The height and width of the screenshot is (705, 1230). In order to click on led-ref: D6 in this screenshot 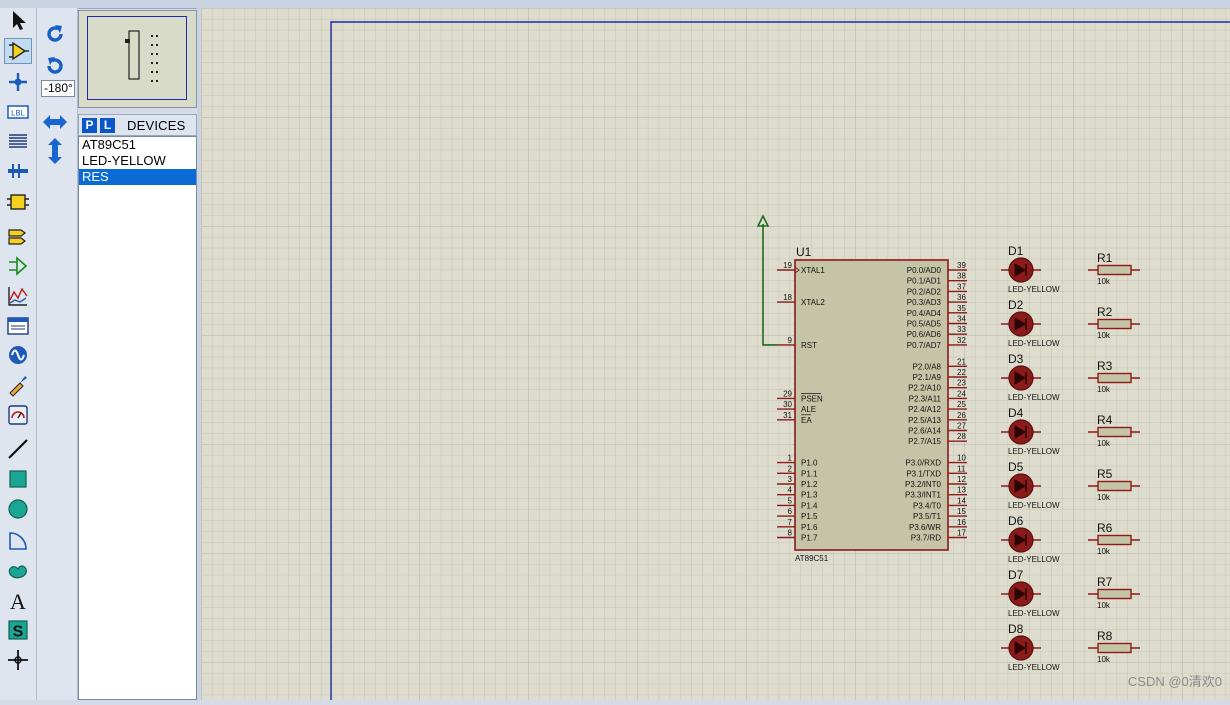, I will do `click(1016, 521)`.